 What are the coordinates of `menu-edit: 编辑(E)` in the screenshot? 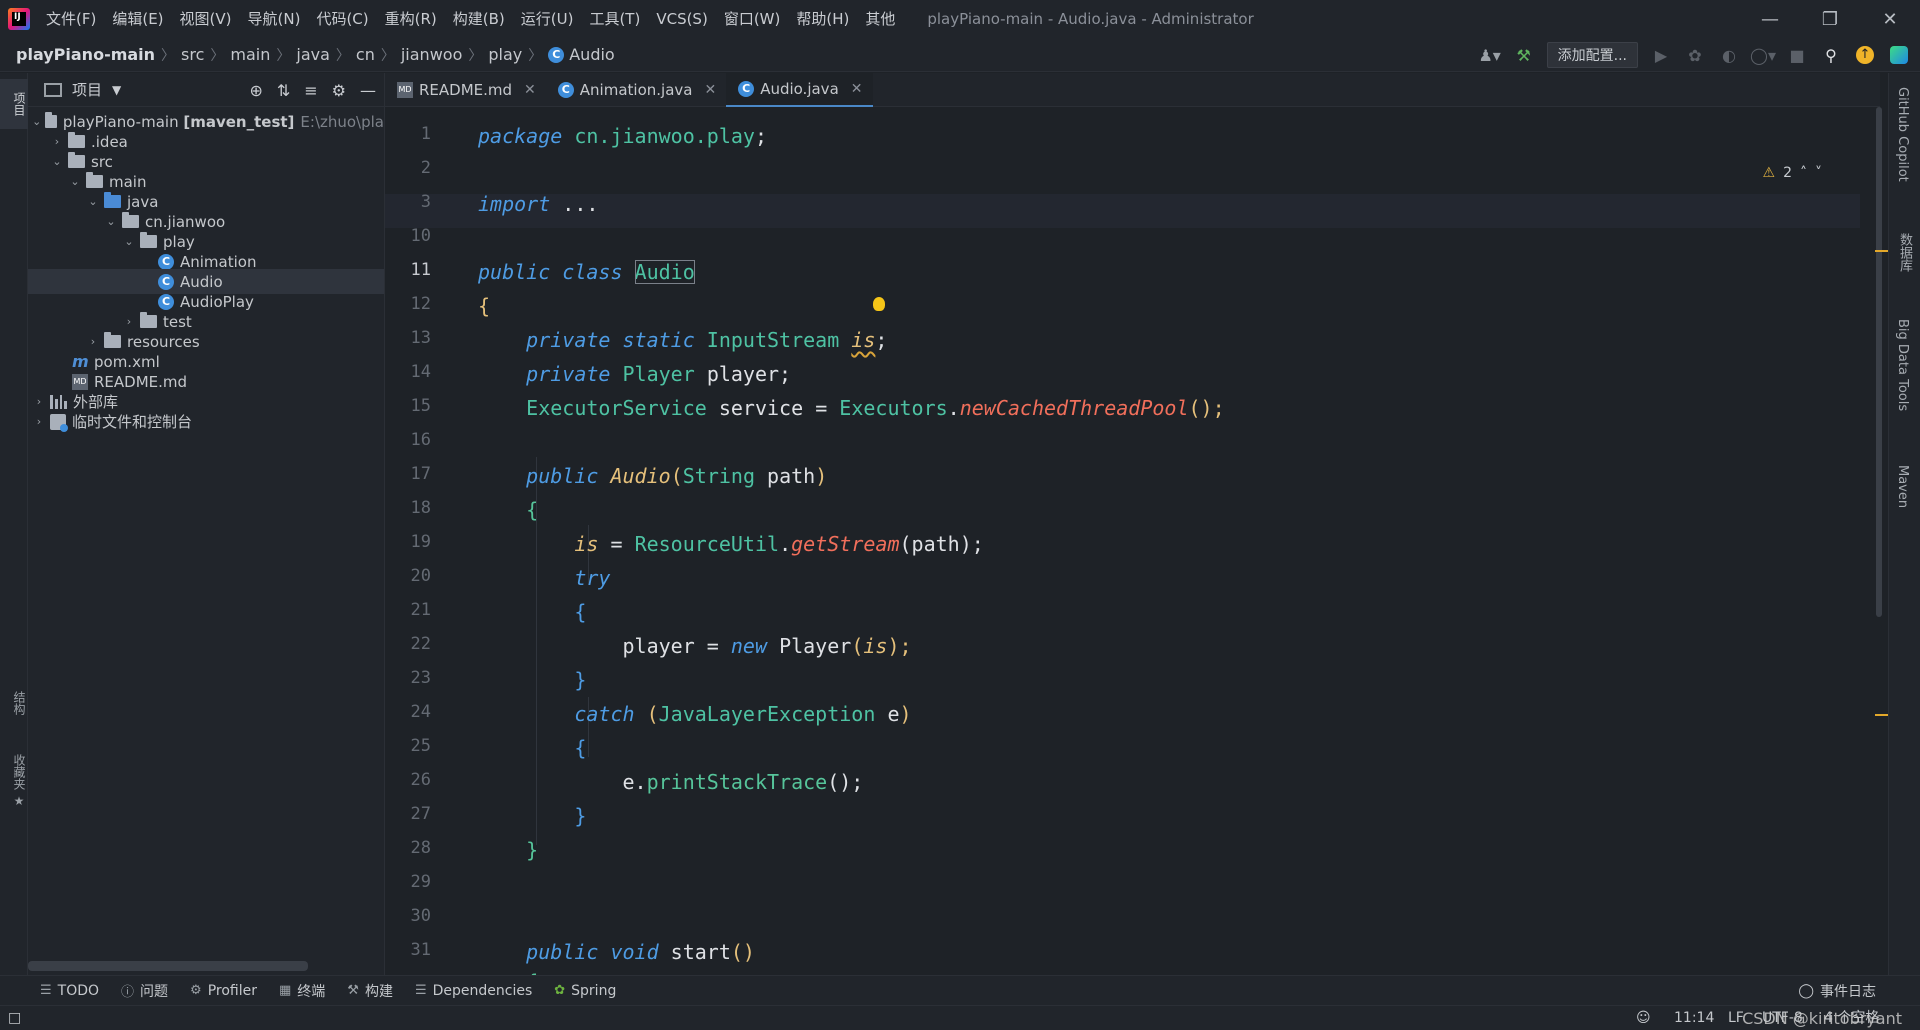 It's located at (137, 19).